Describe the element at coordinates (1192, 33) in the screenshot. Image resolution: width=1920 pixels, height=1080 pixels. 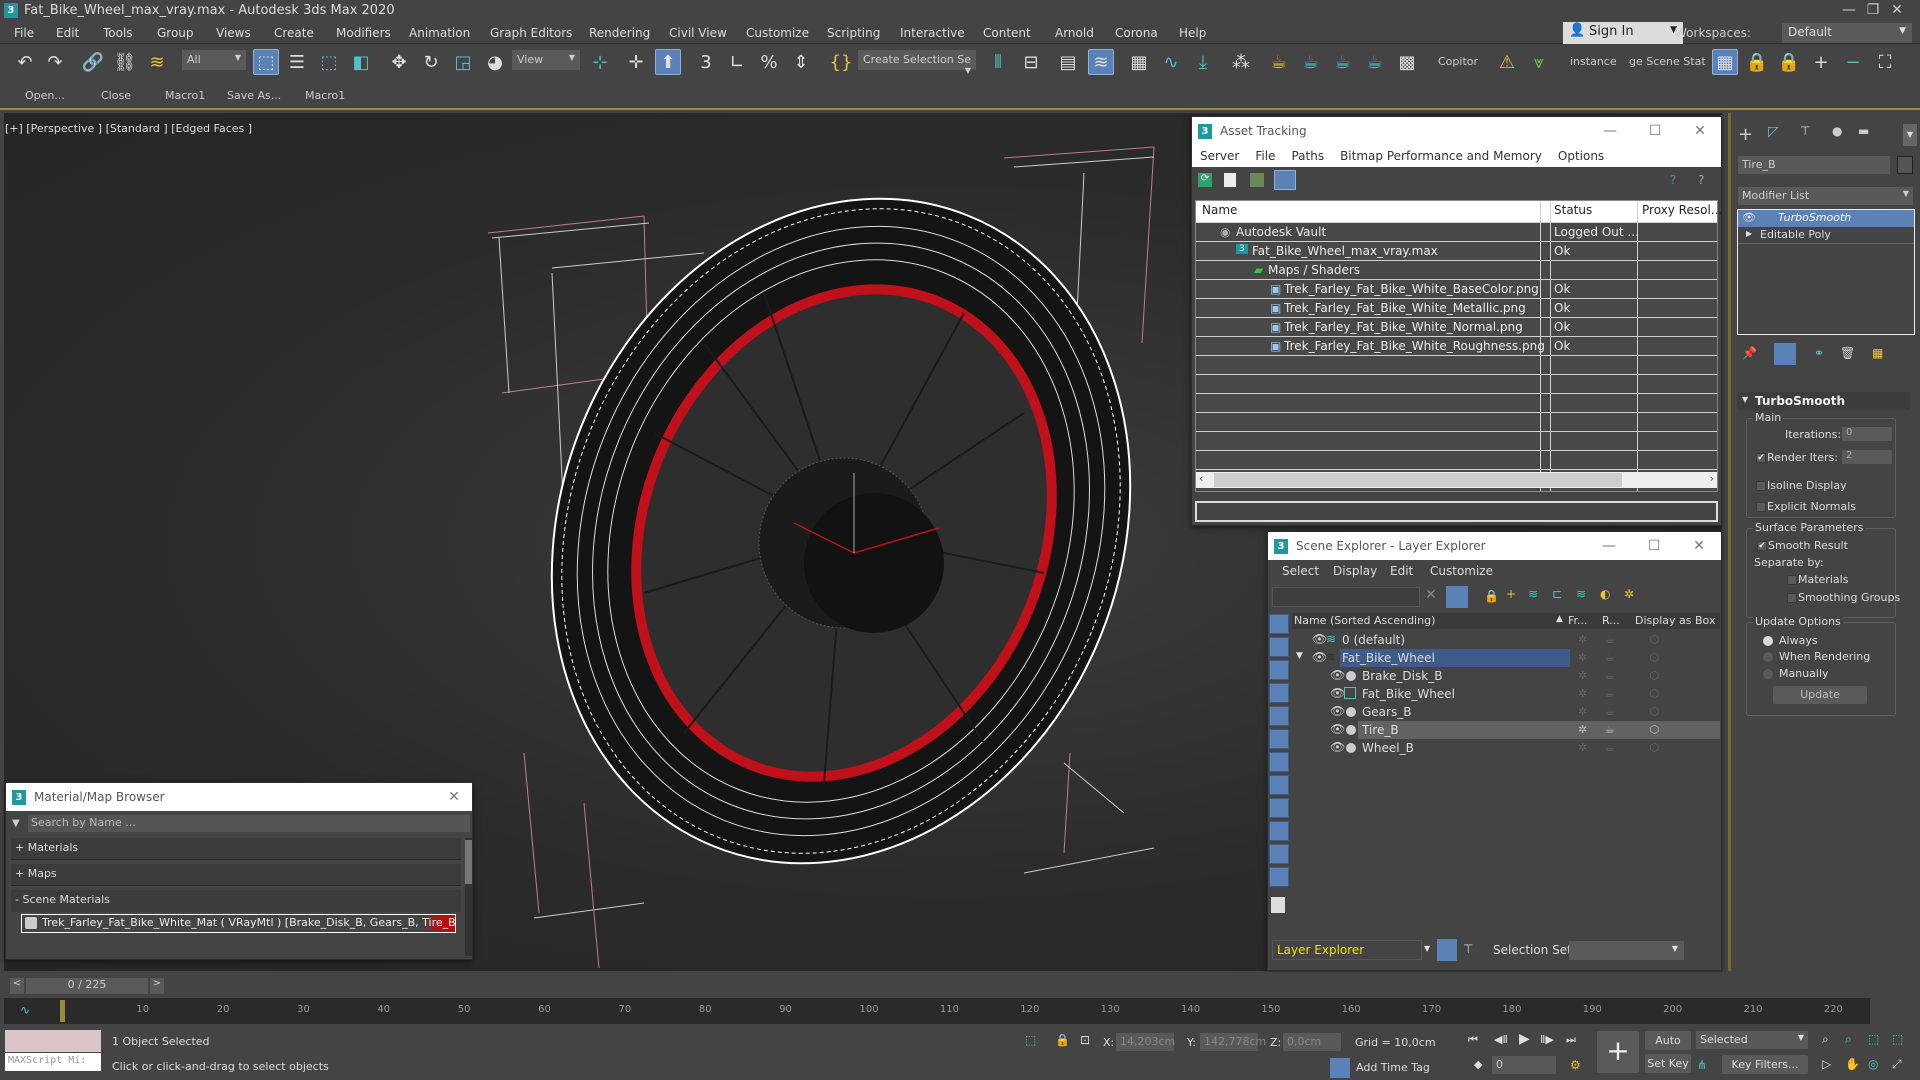
I see `menu-help: Help` at that location.